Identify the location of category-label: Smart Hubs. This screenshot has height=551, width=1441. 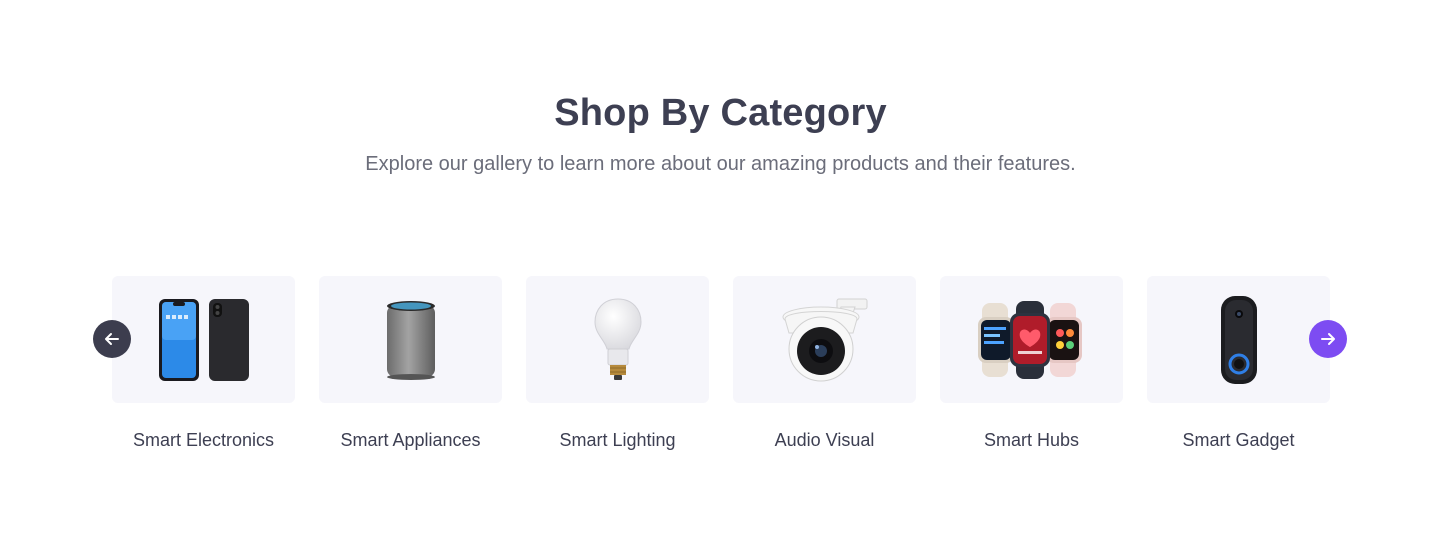
(1031, 440).